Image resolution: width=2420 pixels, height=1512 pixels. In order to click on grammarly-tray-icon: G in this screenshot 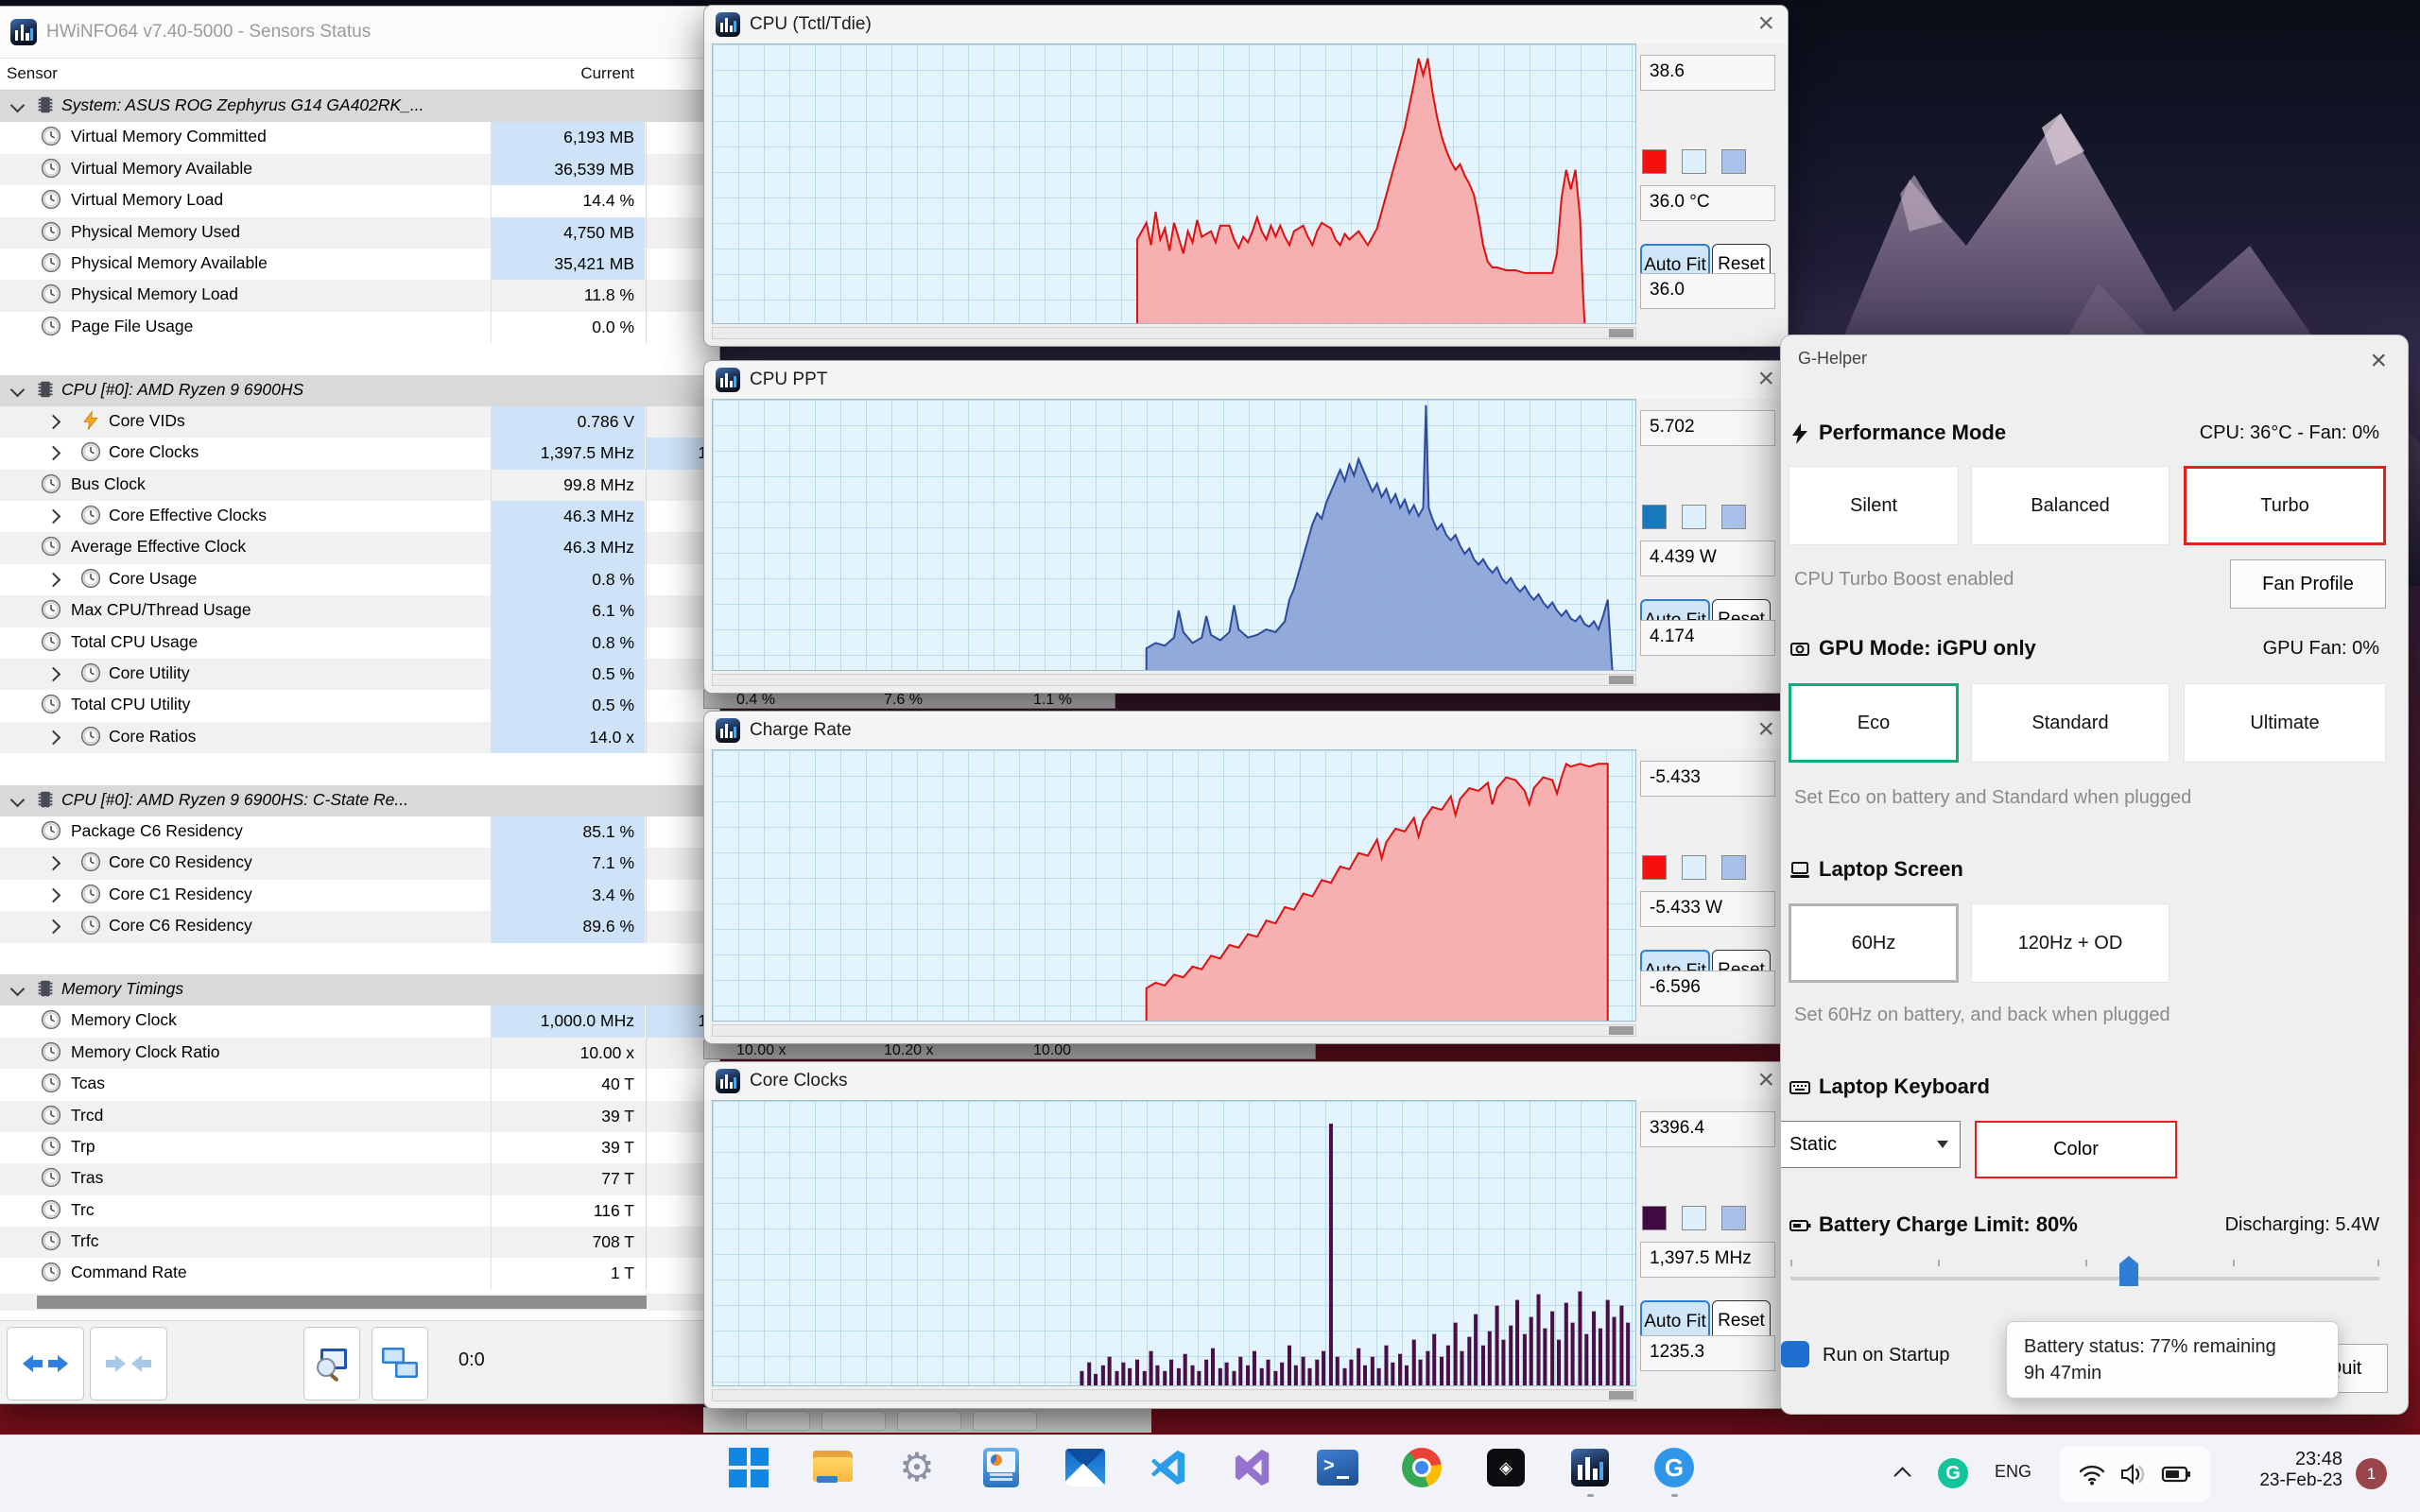, I will do `click(1953, 1473)`.